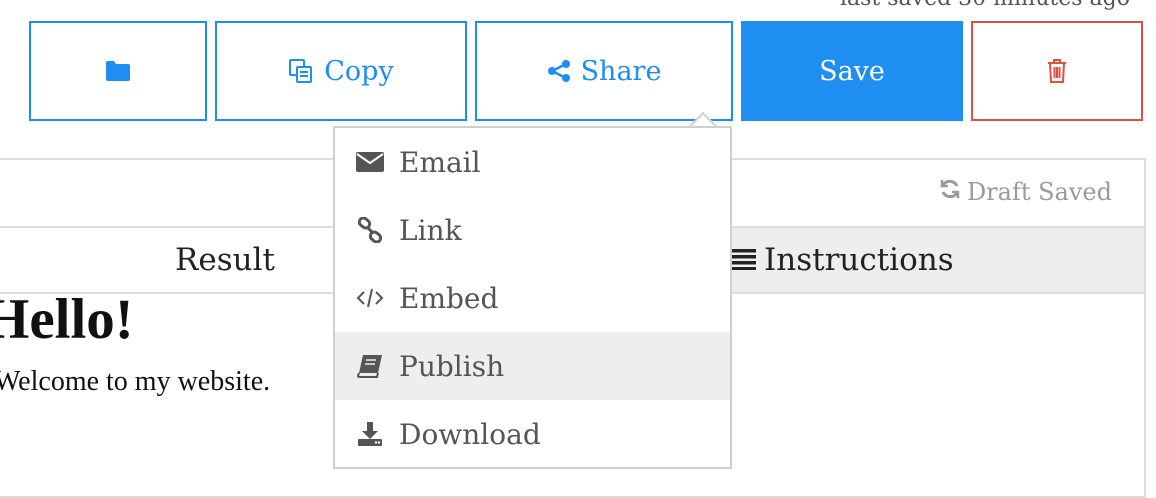  I want to click on result-heading: Hello!, so click(67, 319).